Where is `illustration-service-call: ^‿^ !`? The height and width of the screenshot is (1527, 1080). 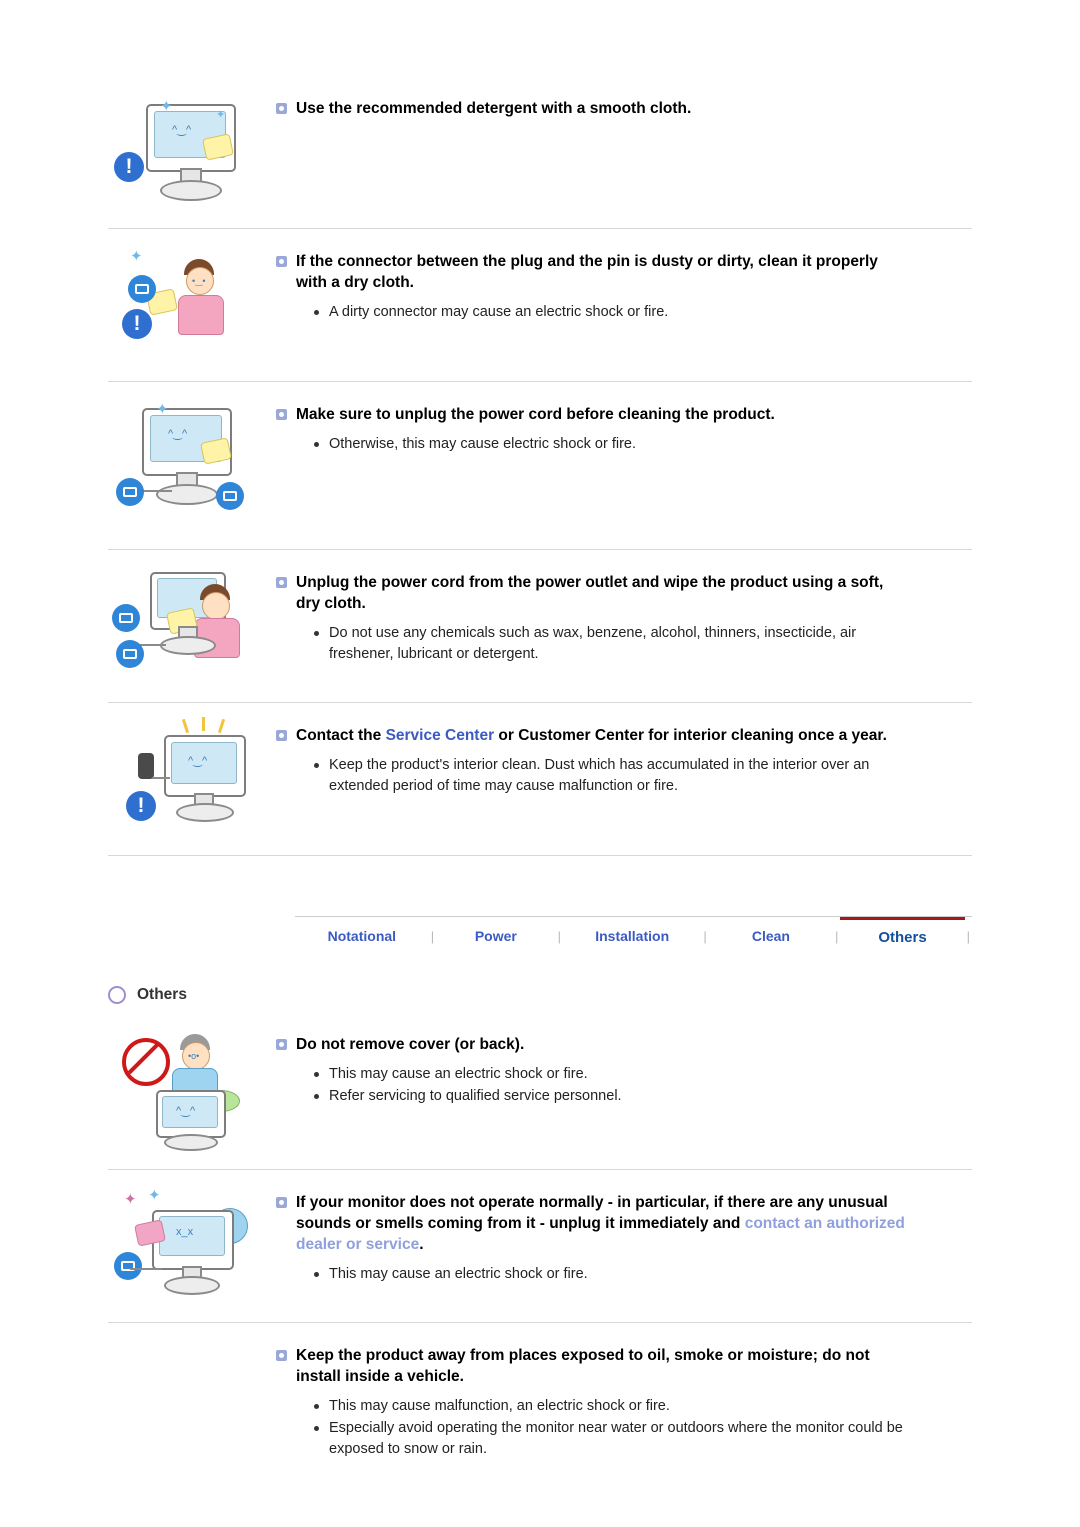
illustration-service-call: ^‿^ ! is located at coordinates (192, 778).